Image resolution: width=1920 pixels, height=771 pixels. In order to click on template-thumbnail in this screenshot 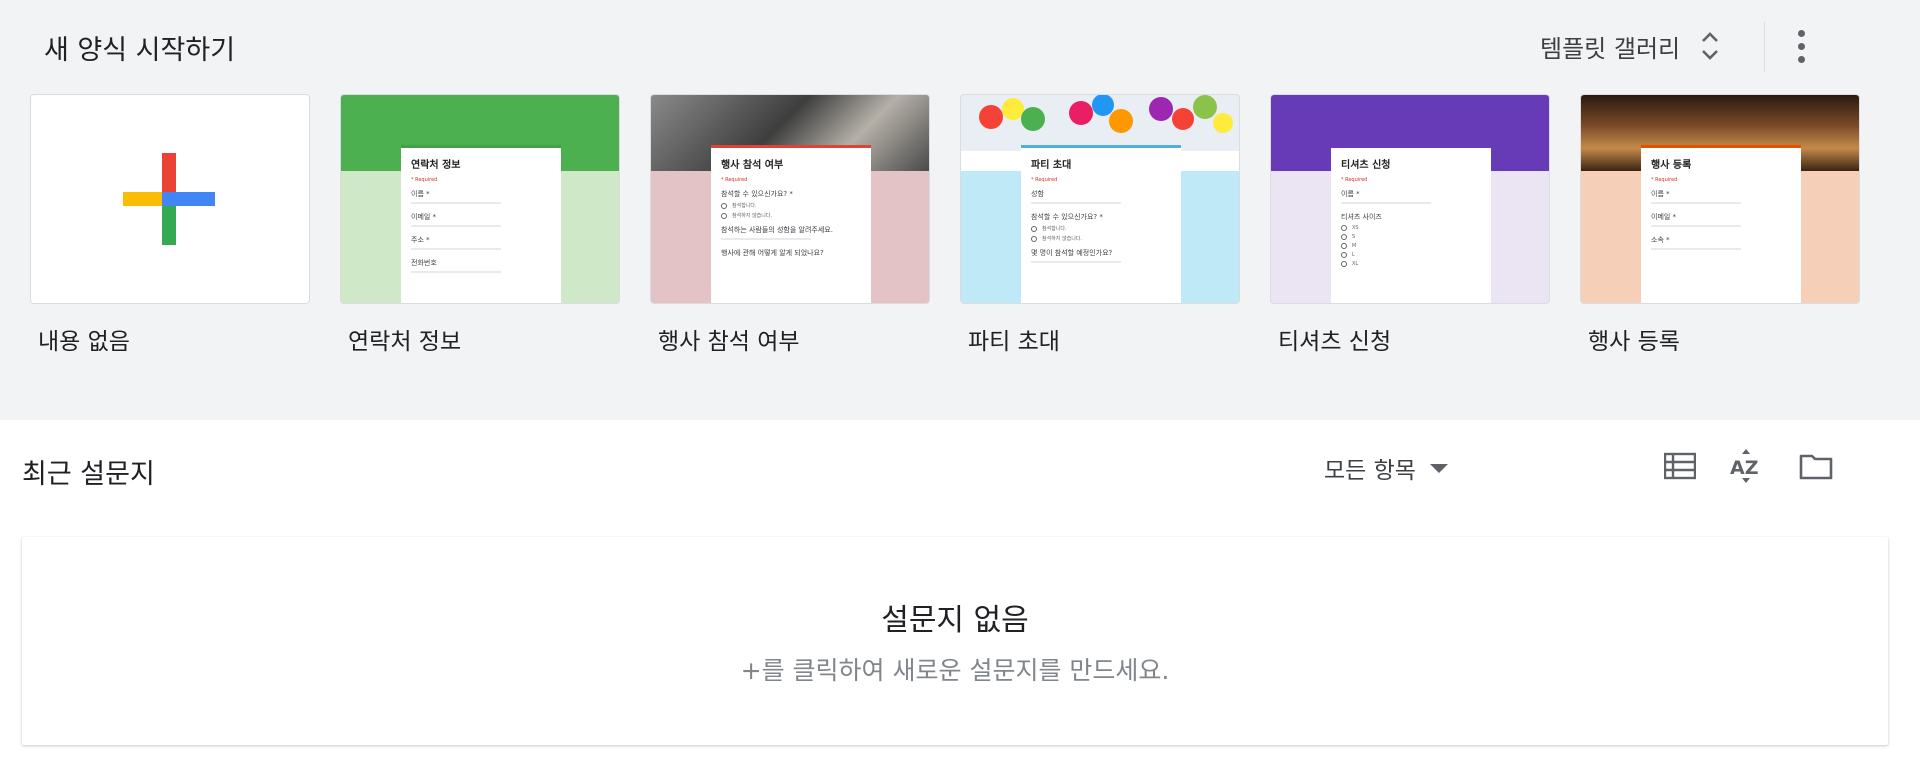, I will do `click(170, 199)`.